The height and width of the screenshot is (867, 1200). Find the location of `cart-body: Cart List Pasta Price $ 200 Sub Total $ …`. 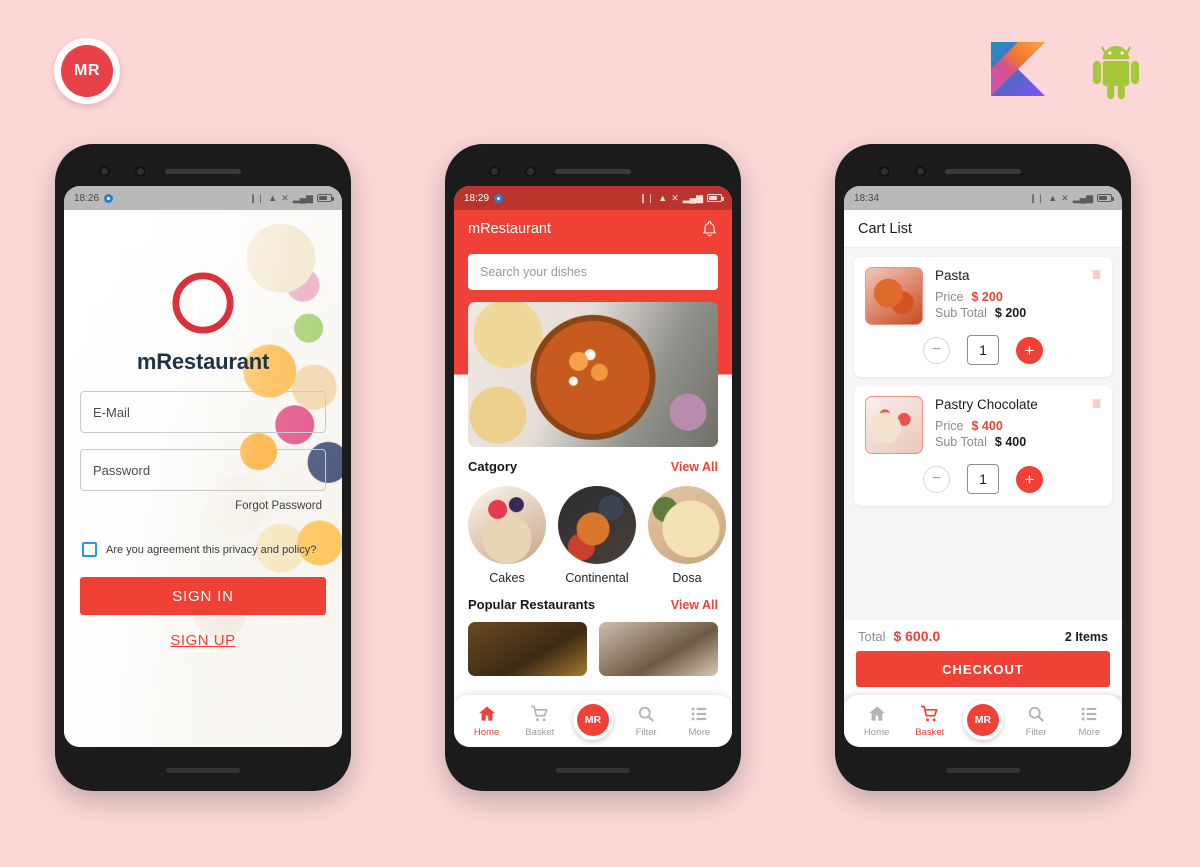

cart-body: Cart List Pasta Price $ 200 Sub Total $ … is located at coordinates (983, 478).